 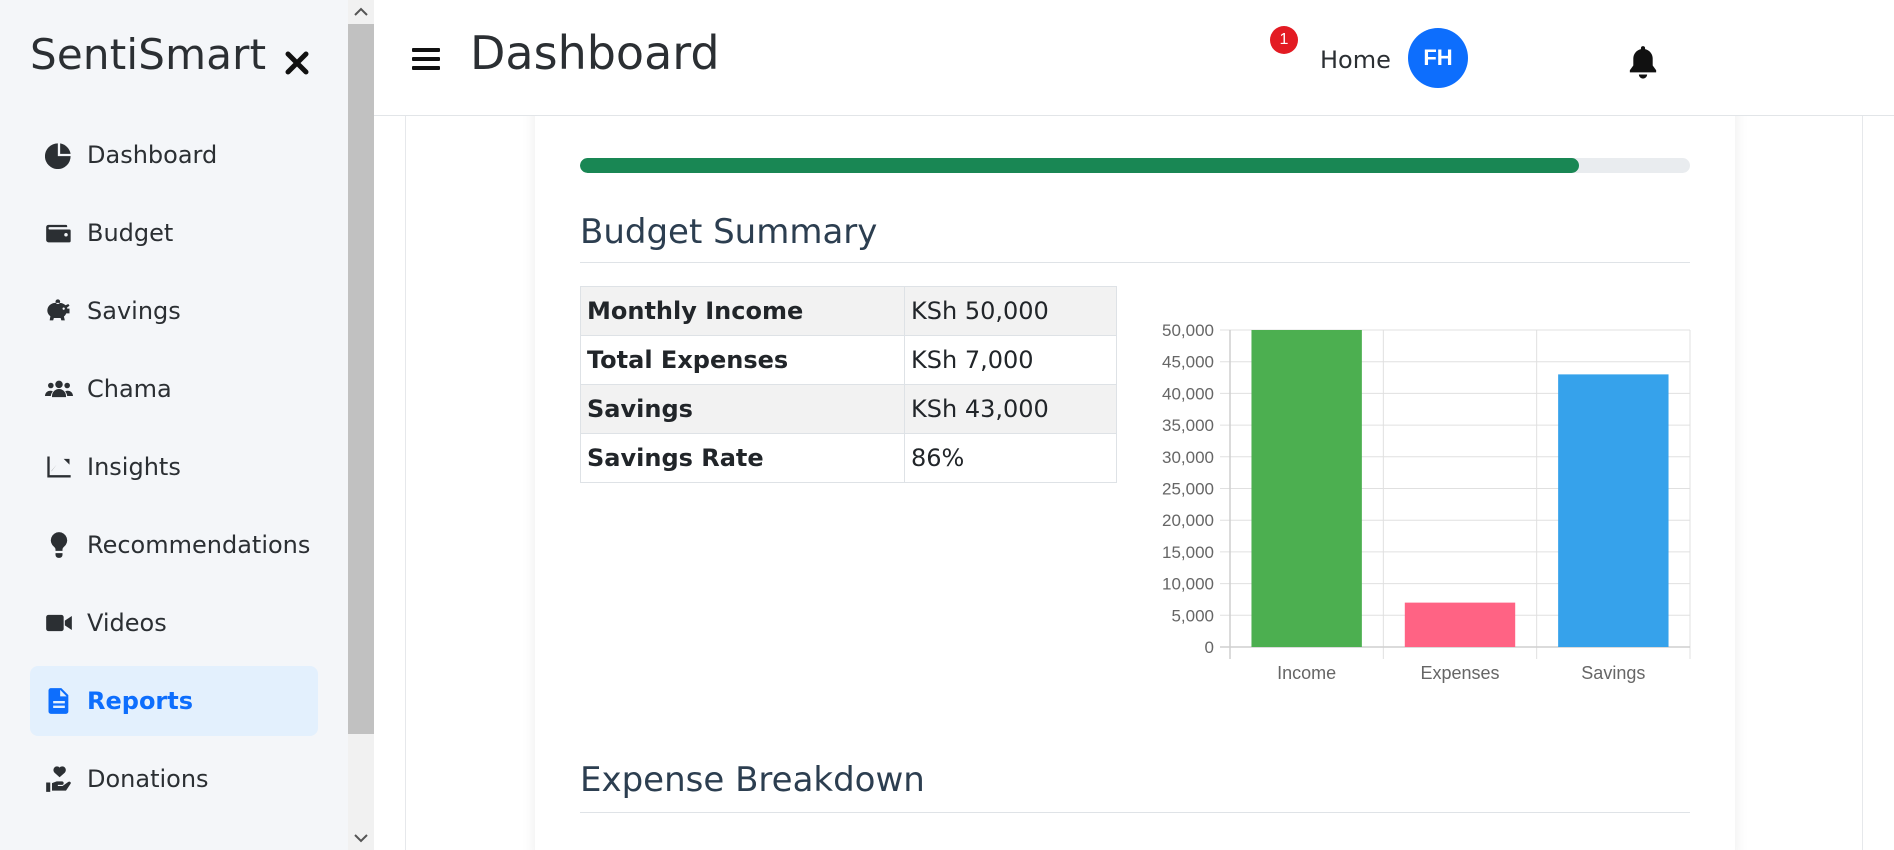 I want to click on table-cell-key: Savings, so click(x=742, y=409).